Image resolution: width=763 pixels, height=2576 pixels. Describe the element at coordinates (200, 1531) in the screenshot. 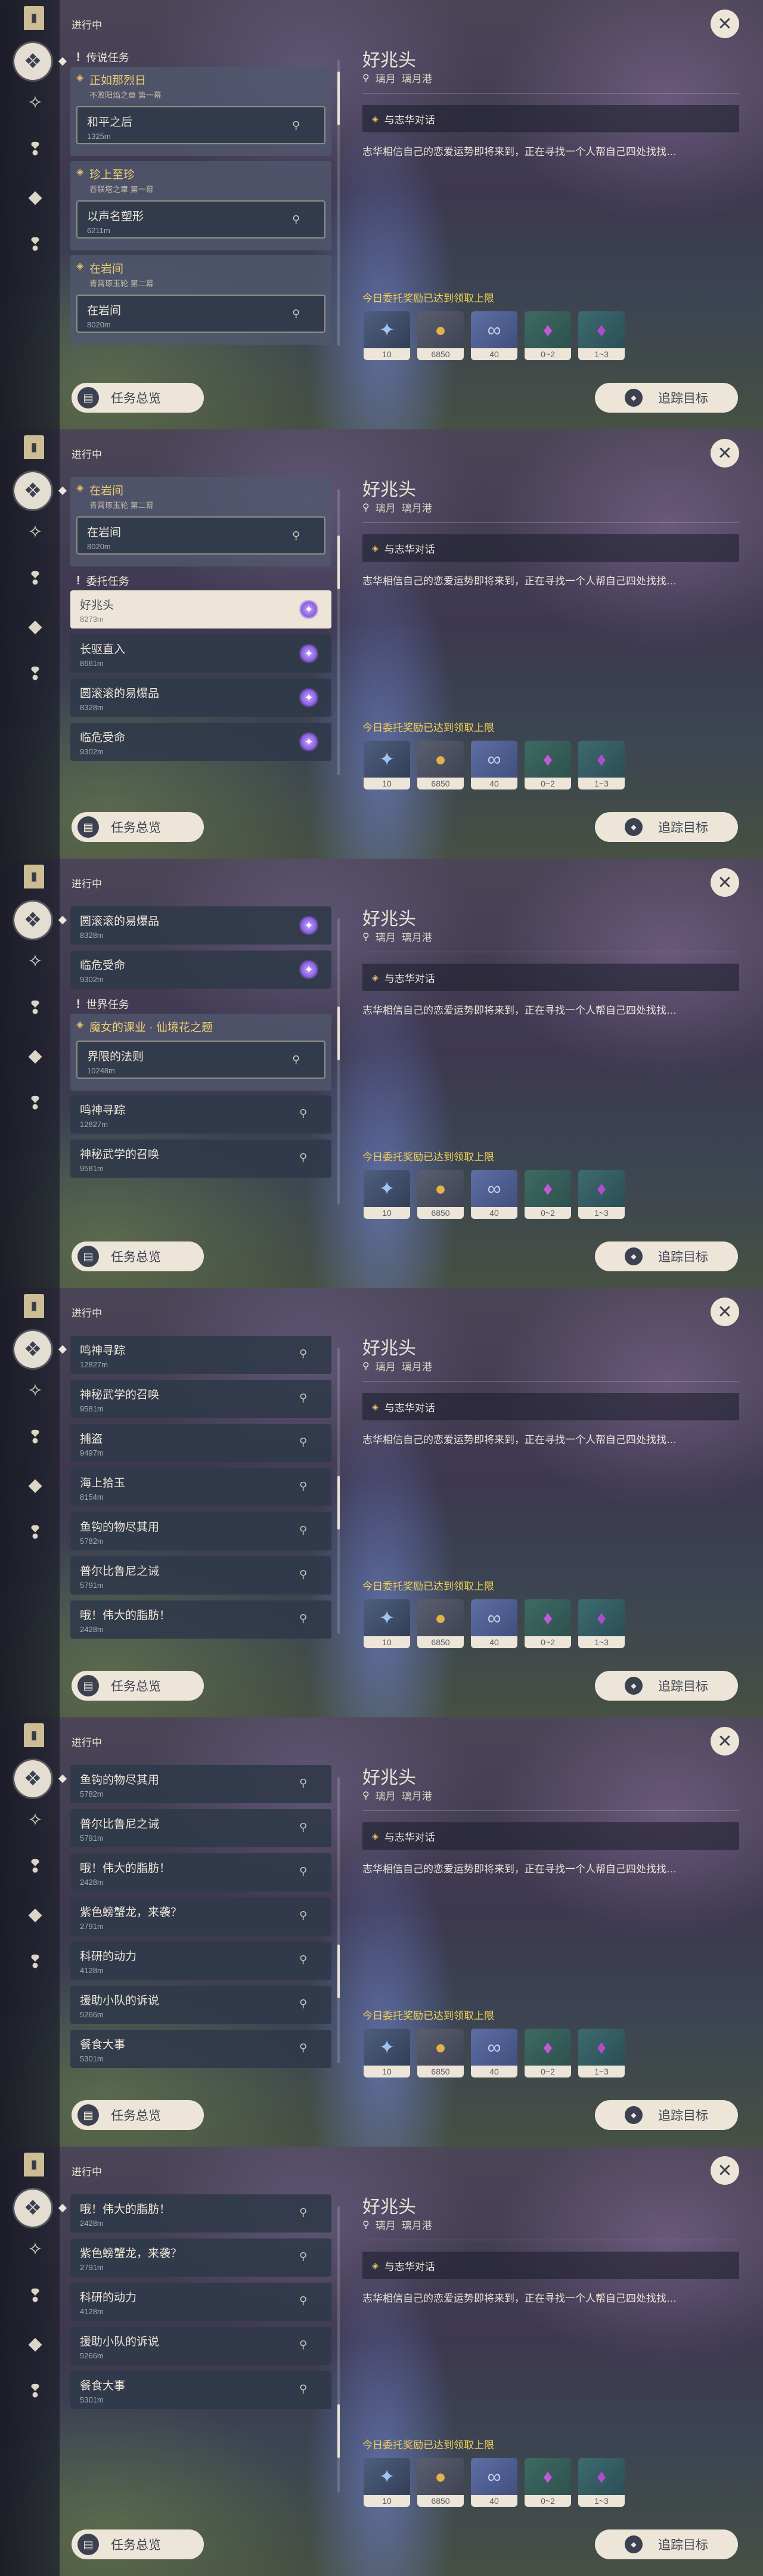

I see `quest-entry: 鱼钩的物尽其用 5782m ⚲` at that location.